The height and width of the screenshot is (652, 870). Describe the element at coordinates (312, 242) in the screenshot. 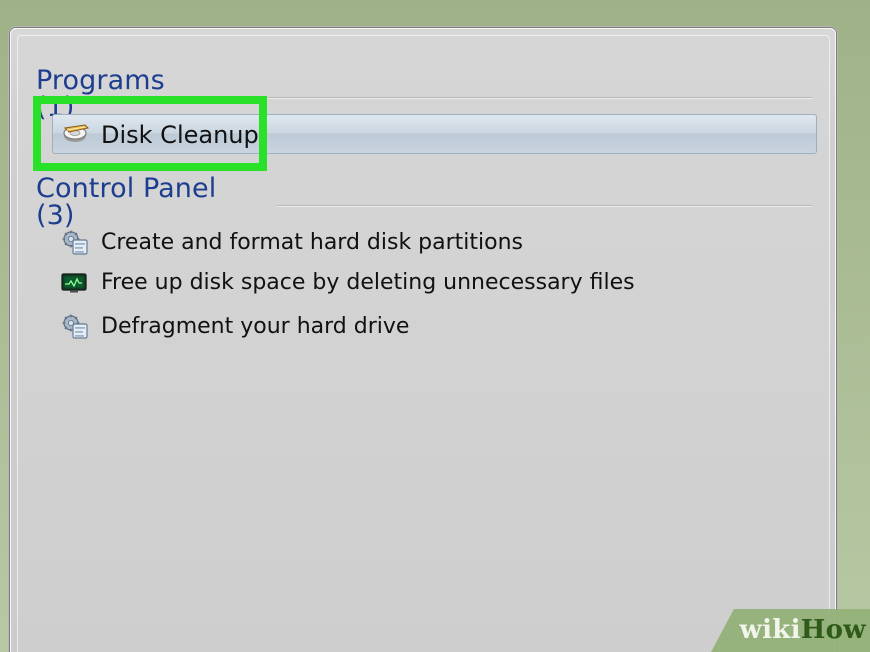

I see `create-format-partitions-label: Create and format hard disk partitions` at that location.